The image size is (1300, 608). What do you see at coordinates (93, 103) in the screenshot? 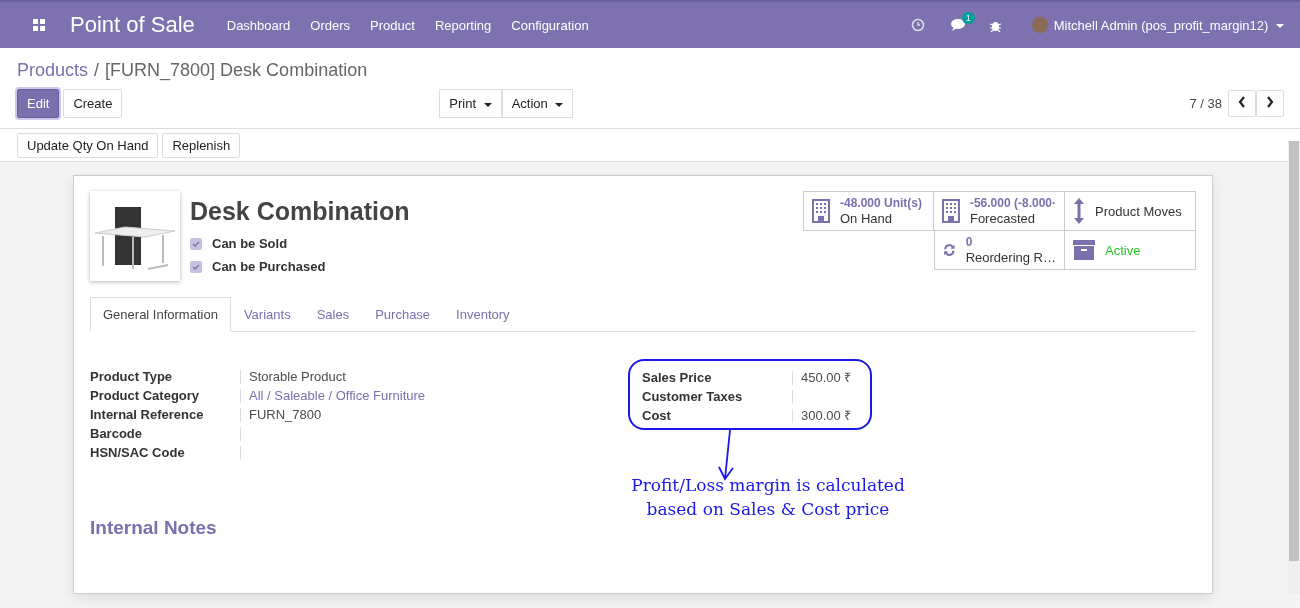
I see `create-button: Create` at bounding box center [93, 103].